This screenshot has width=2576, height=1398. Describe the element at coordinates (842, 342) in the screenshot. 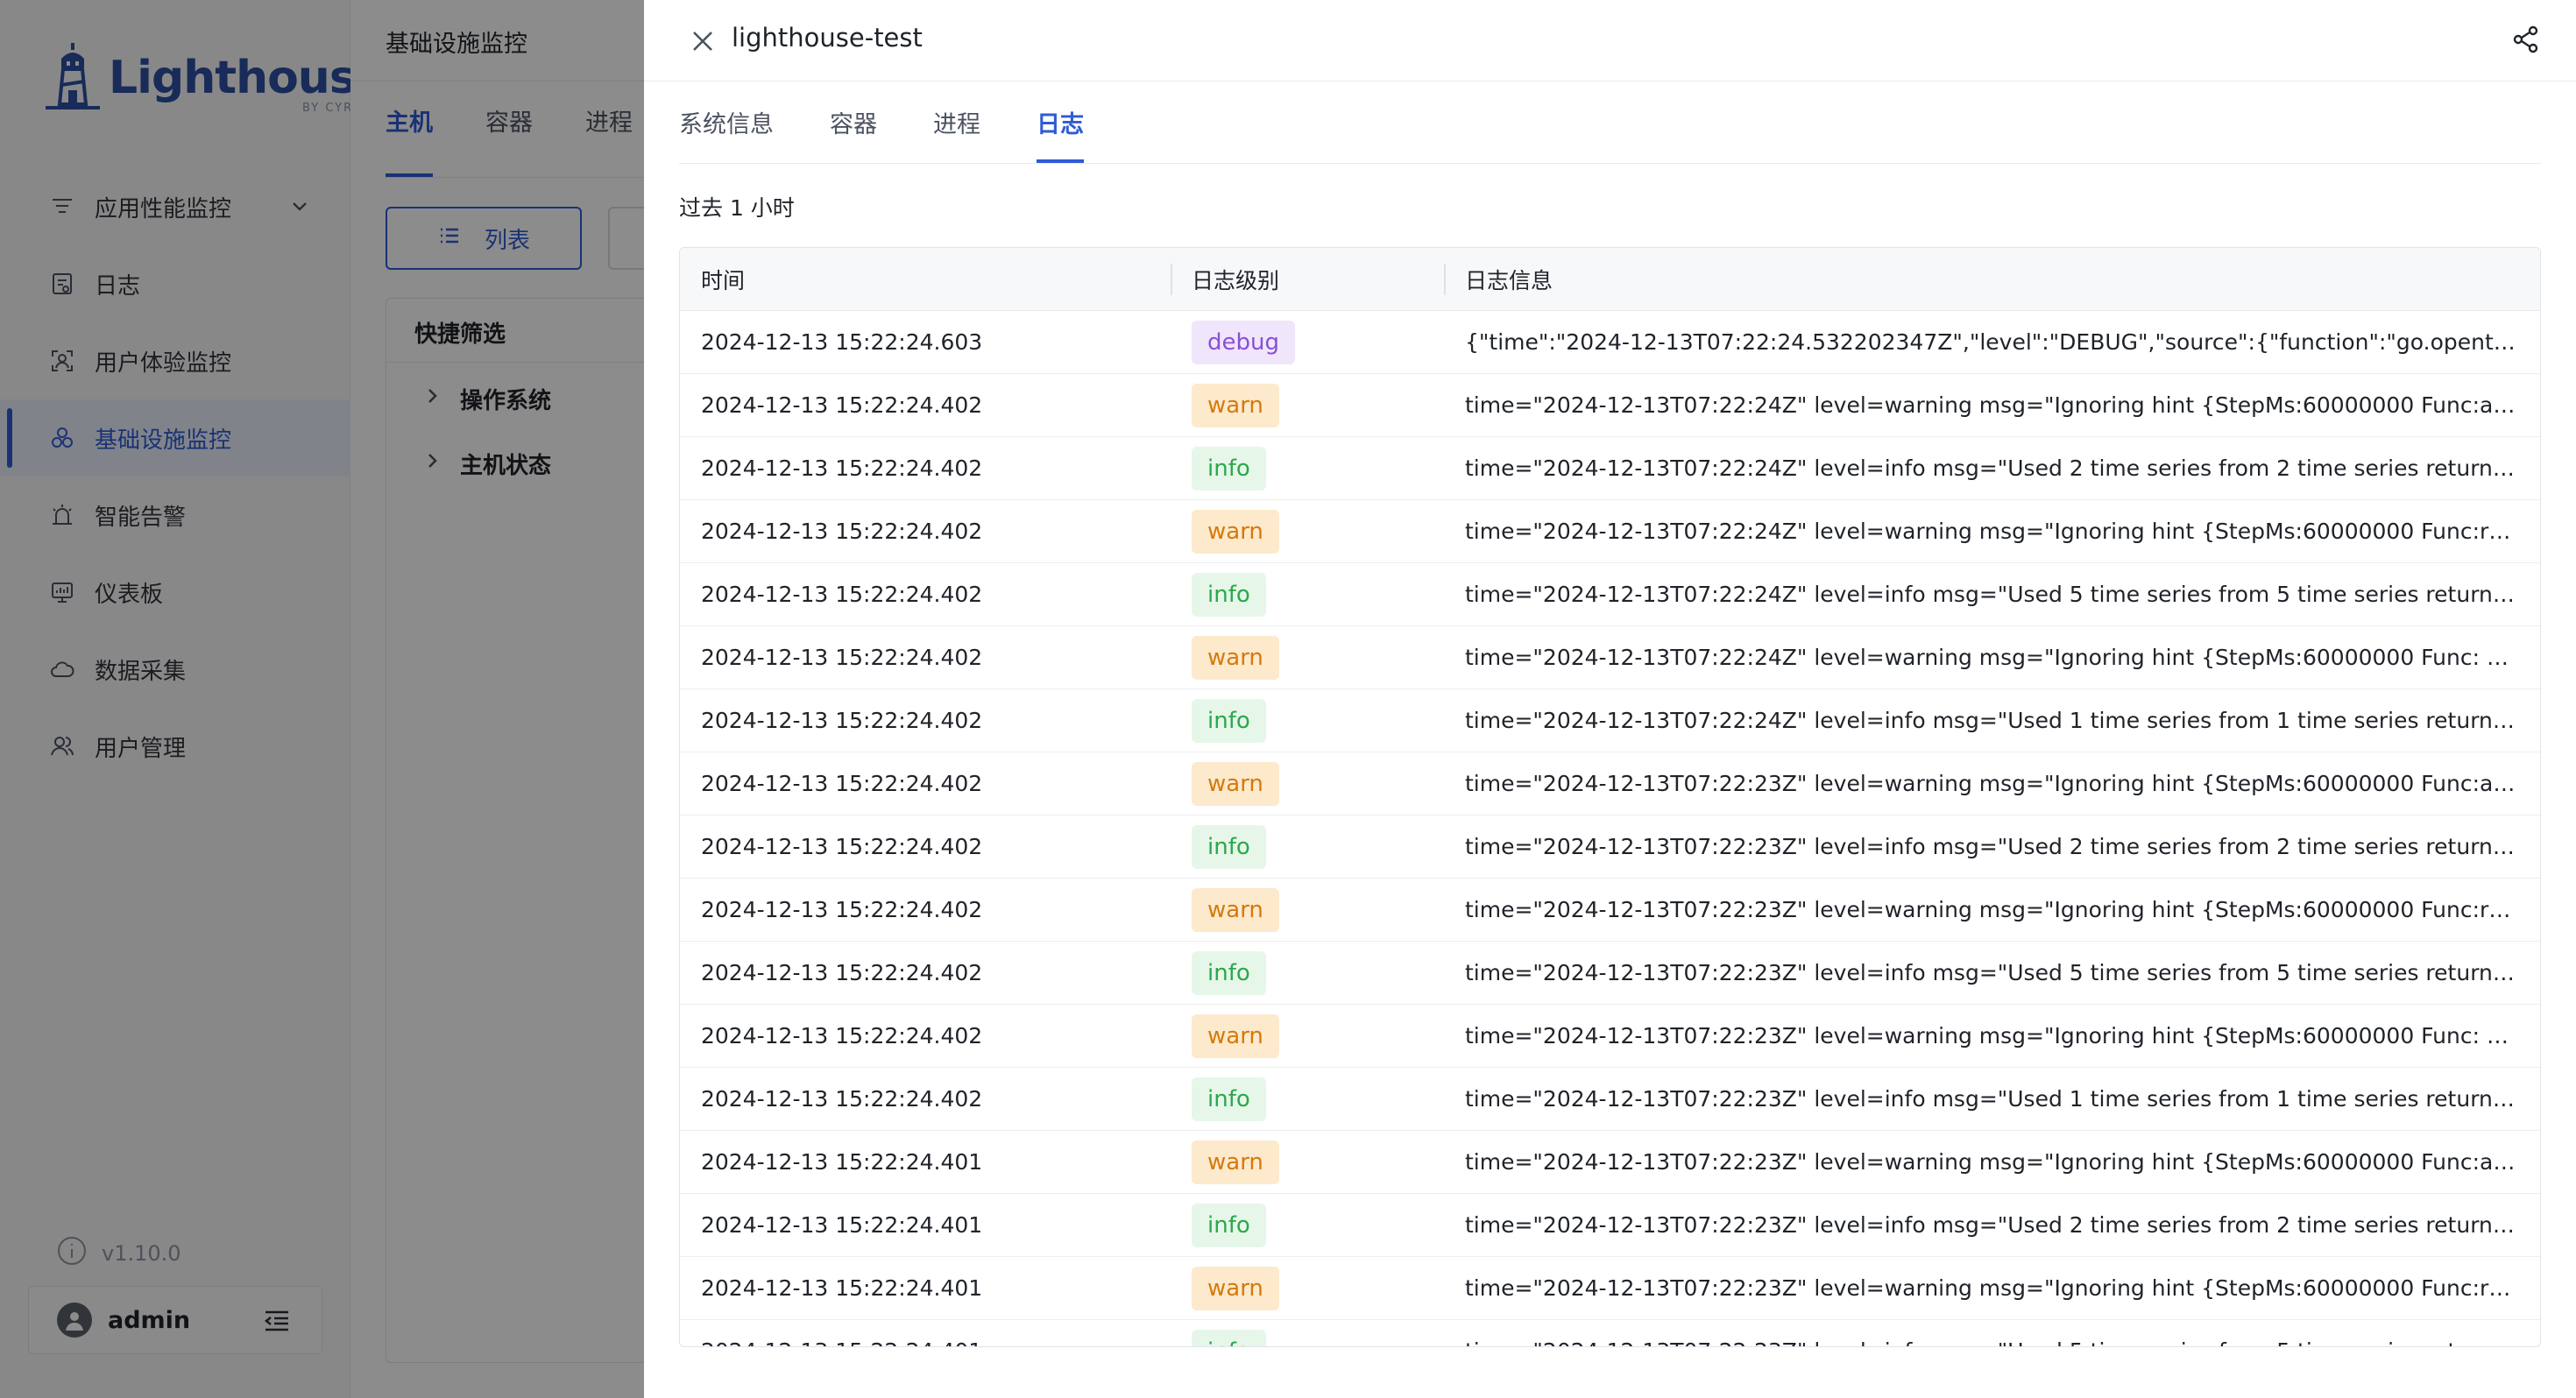

I see `log-time: 2024-12-13 15:22:24.603` at that location.